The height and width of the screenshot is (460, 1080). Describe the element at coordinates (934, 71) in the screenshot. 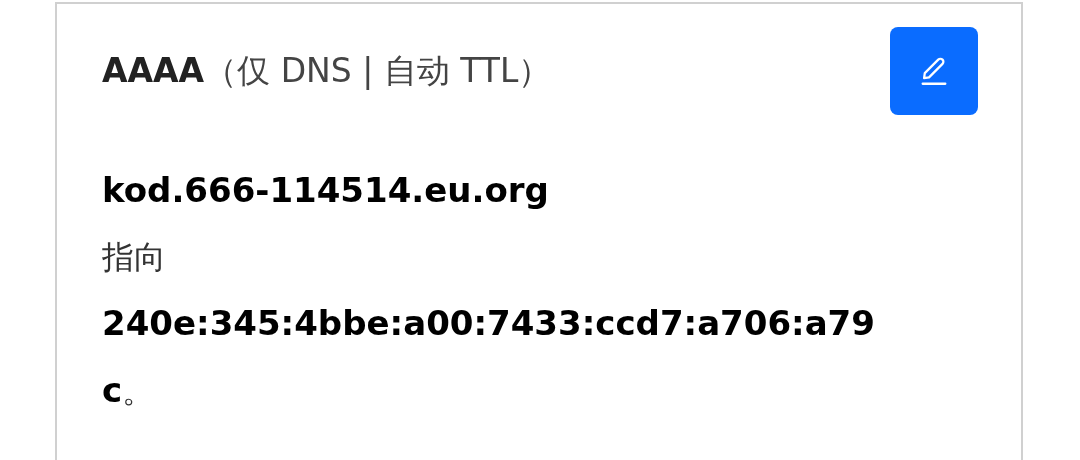

I see `edit-button` at that location.